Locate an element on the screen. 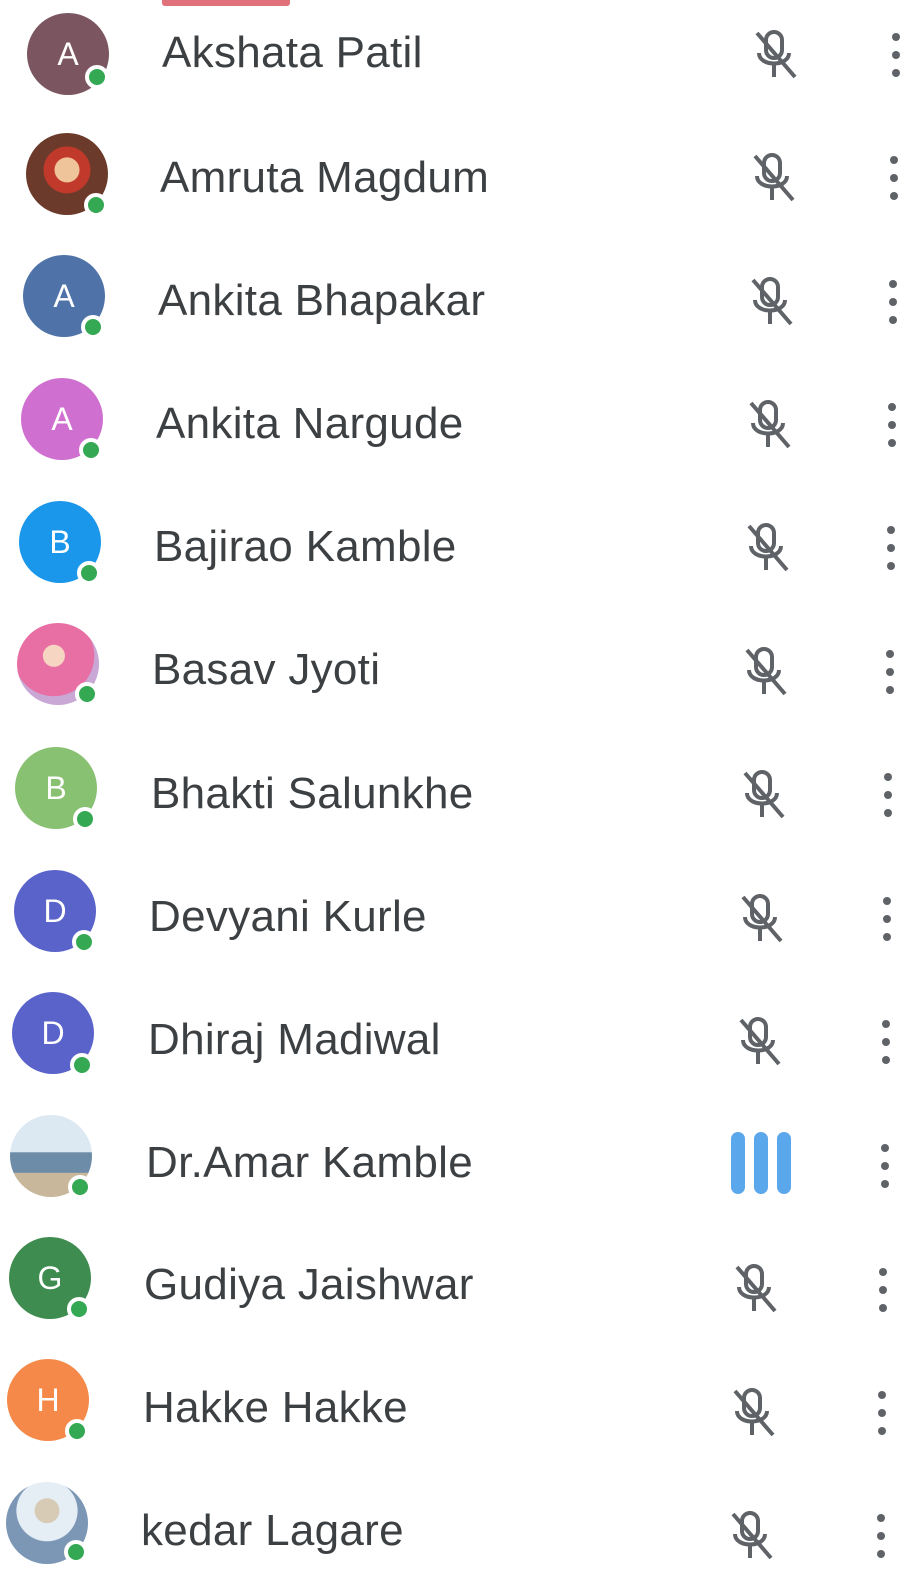 The height and width of the screenshot is (1592, 905). participant-name: Basav Jyoti is located at coordinates (266, 669).